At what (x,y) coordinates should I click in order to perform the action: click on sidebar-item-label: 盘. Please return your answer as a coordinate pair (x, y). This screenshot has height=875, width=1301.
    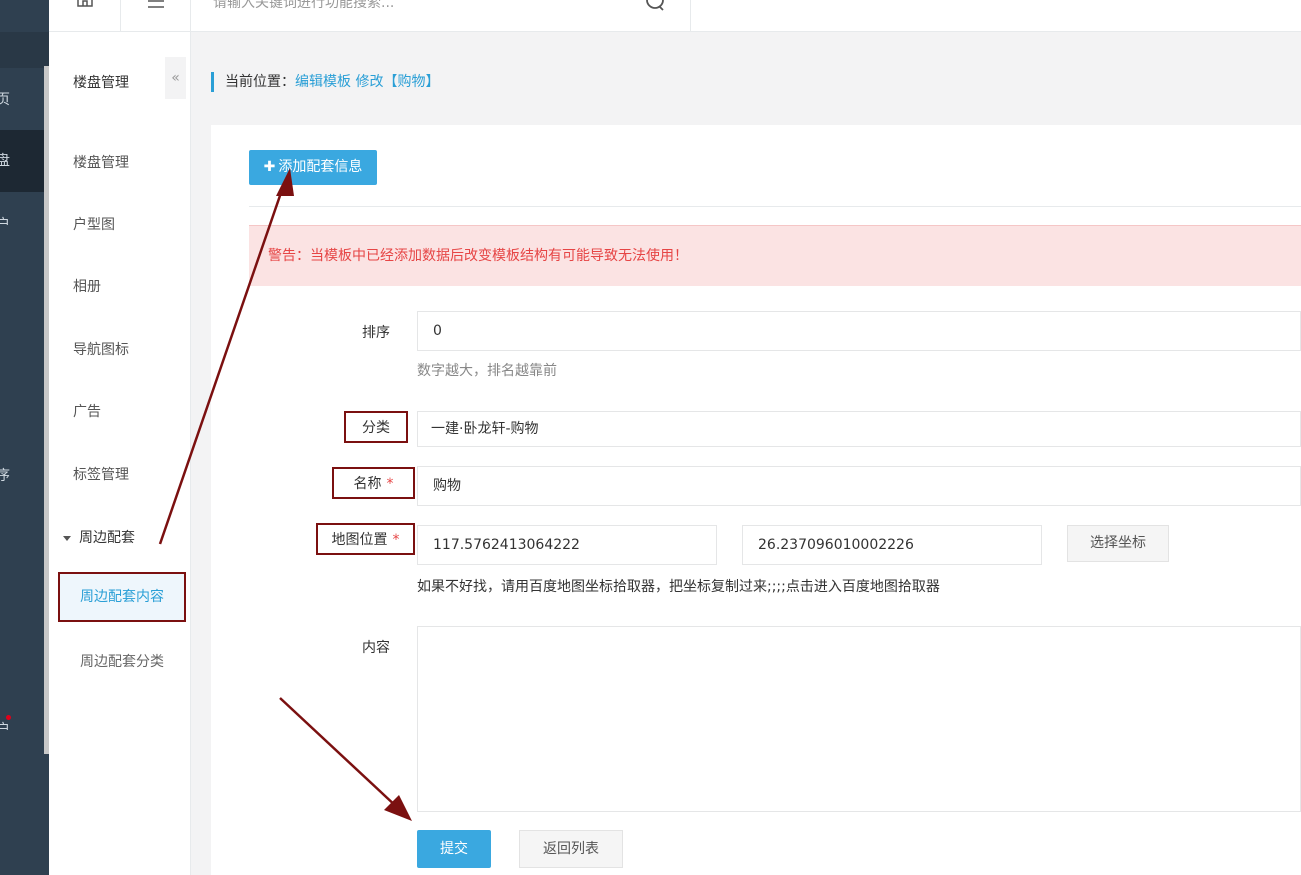
    Looking at the image, I should click on (5, 160).